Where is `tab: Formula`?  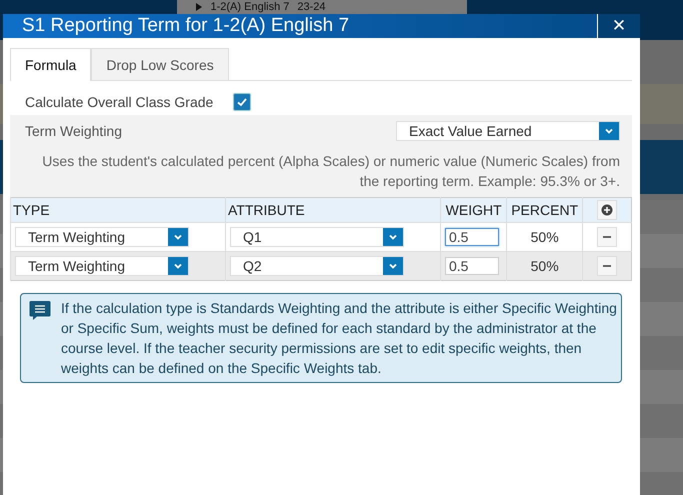
tab: Formula is located at coordinates (51, 64).